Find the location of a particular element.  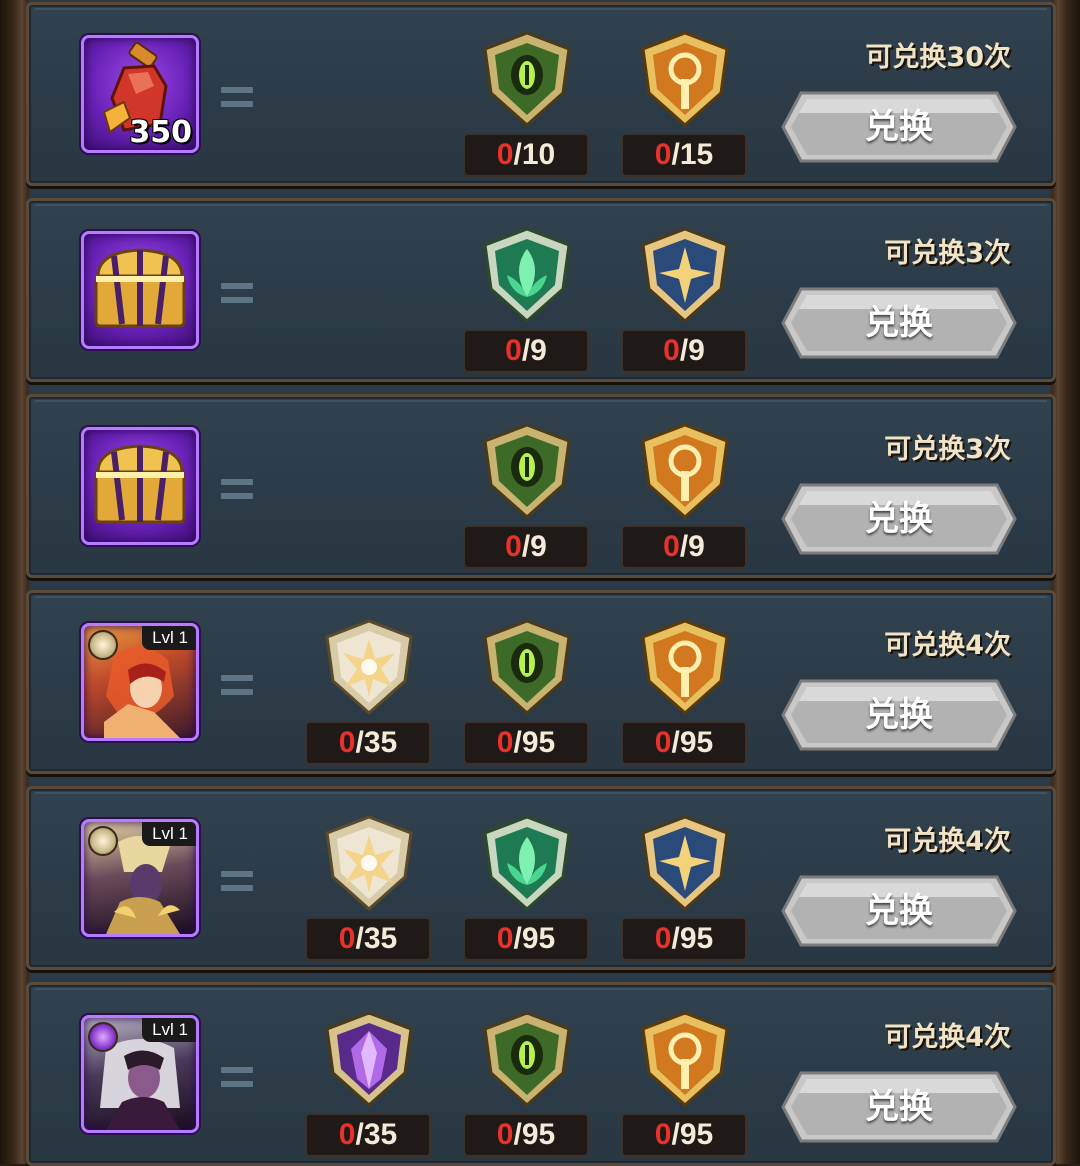

cost-item: 0/10 is located at coordinates (527, 103).